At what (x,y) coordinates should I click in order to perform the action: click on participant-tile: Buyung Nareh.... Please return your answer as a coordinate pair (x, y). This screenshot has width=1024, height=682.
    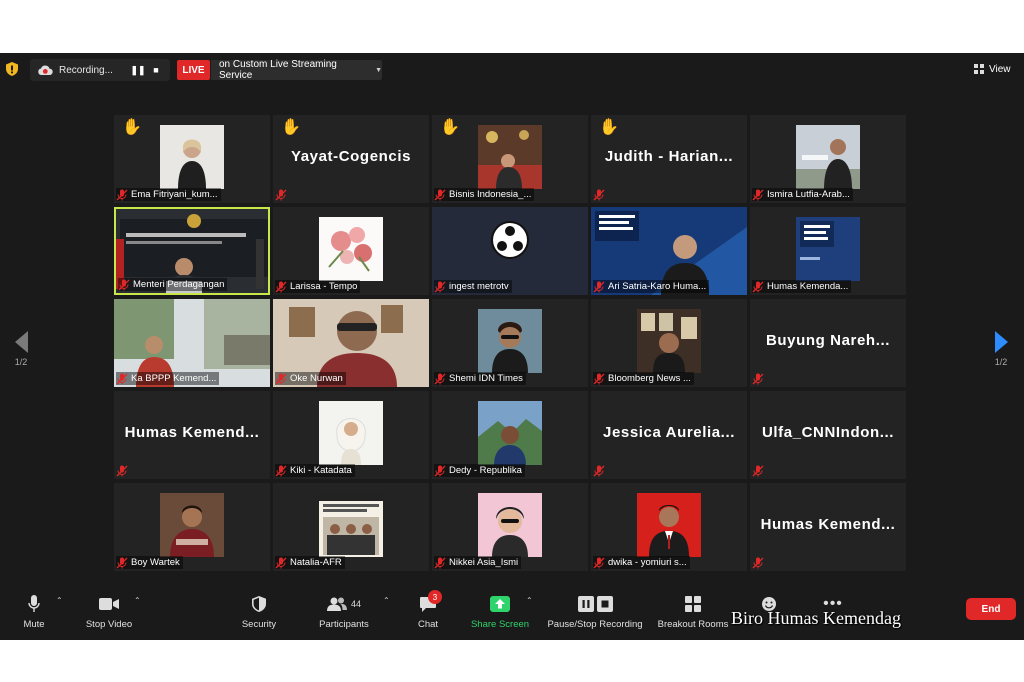
    Looking at the image, I should click on (828, 343).